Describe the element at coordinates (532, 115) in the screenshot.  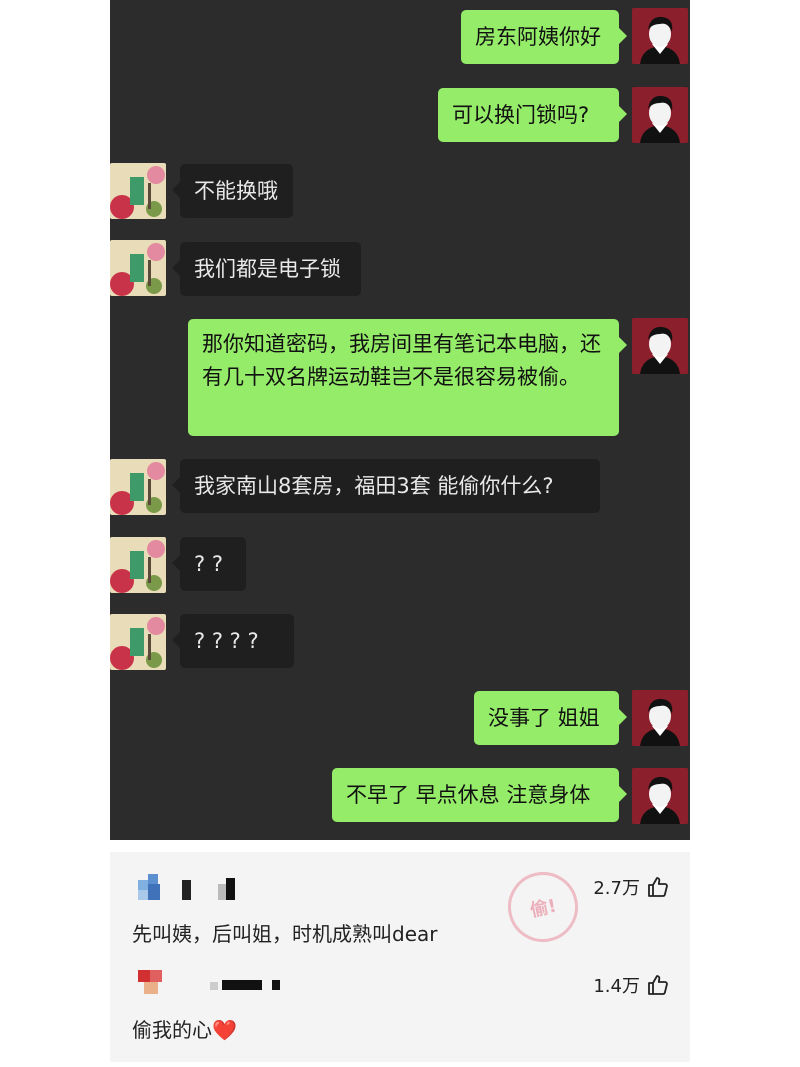
I see `sent-message: 可以换门锁吗?` at that location.